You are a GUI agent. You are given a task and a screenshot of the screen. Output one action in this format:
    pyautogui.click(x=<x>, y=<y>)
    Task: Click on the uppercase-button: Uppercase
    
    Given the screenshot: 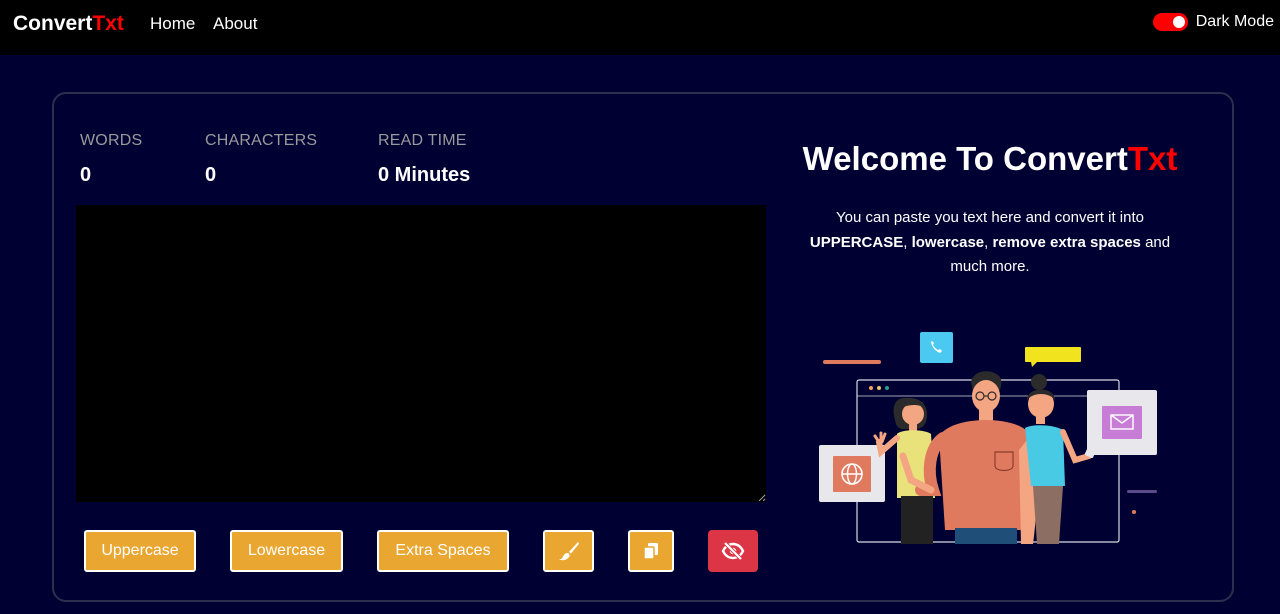 What is the action you would take?
    pyautogui.click(x=140, y=551)
    